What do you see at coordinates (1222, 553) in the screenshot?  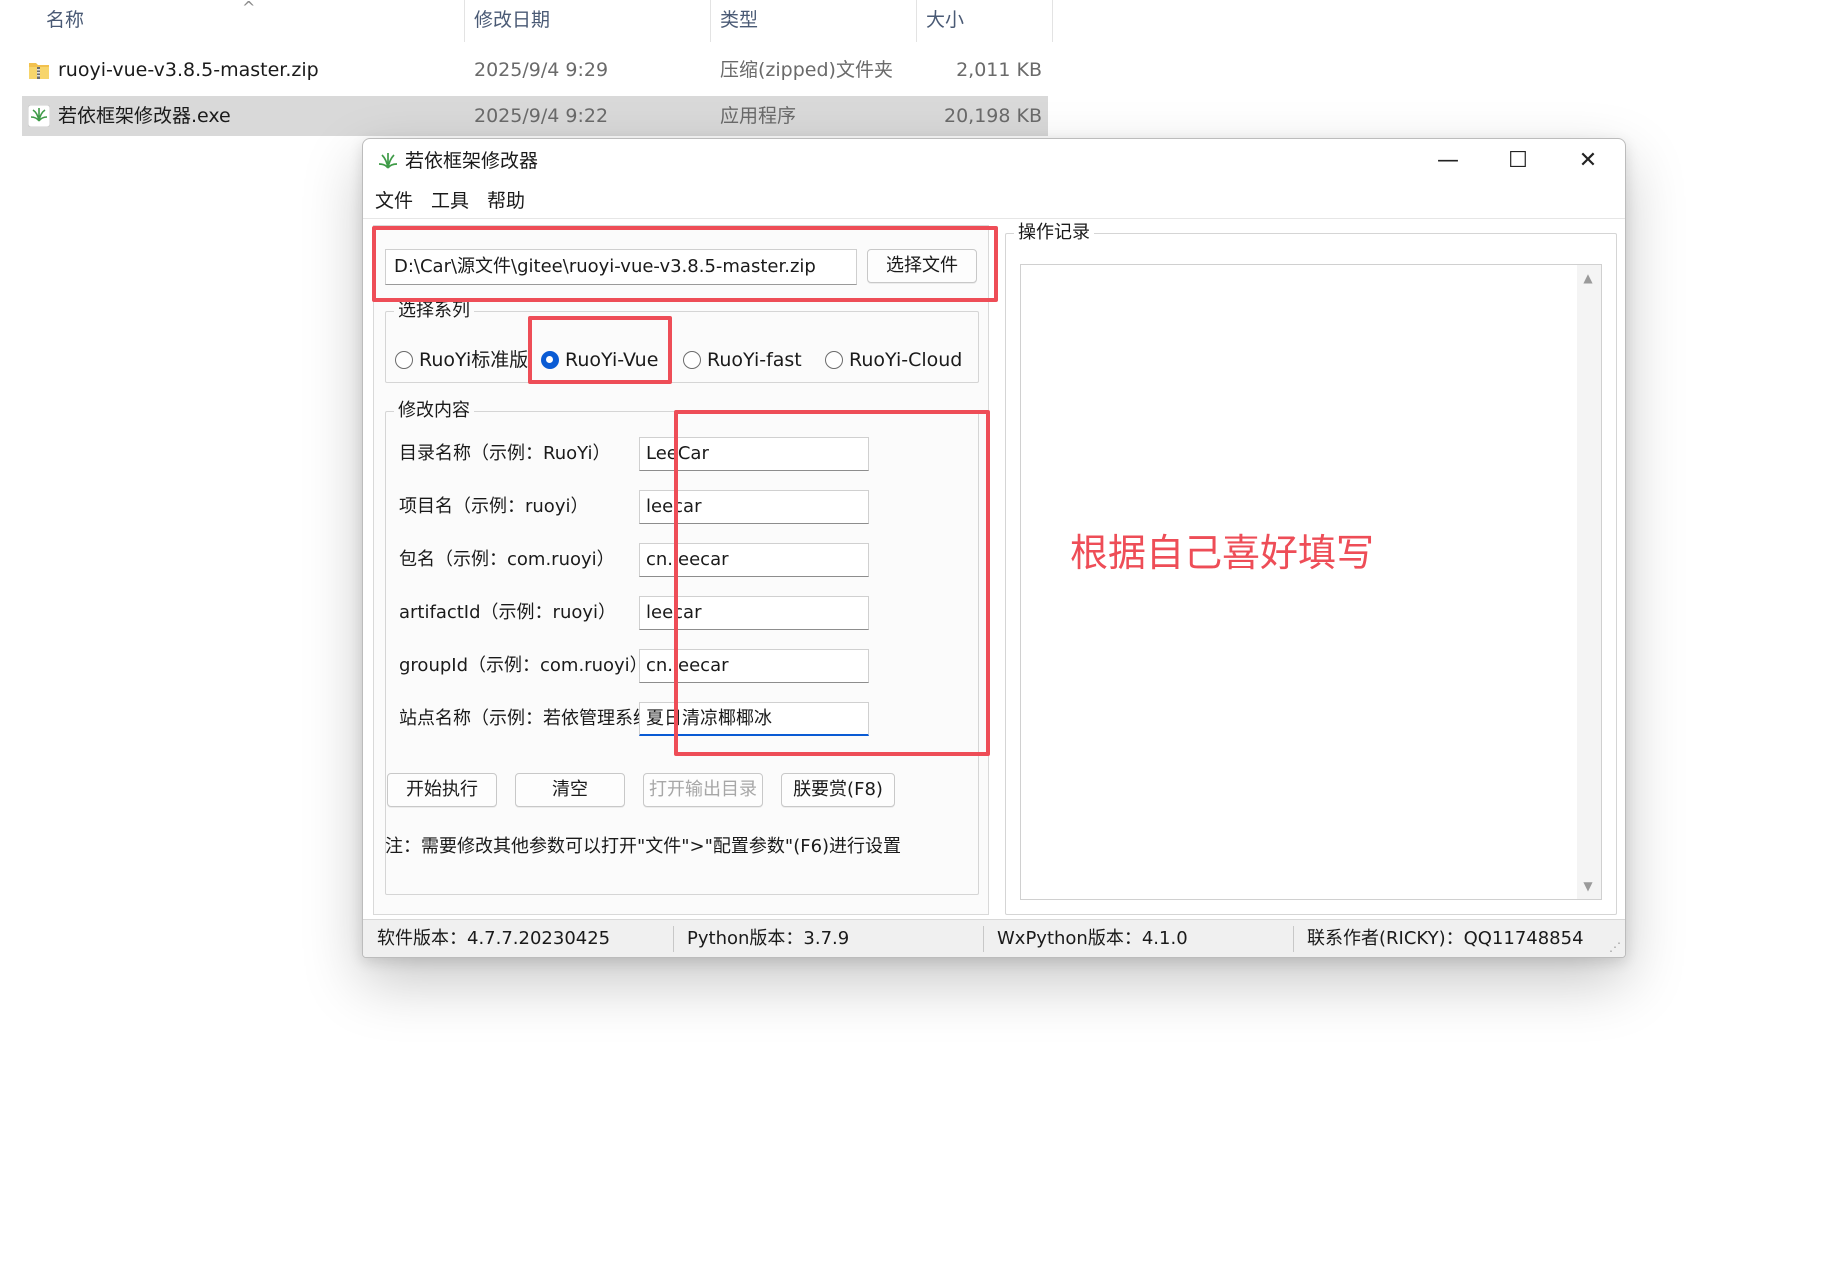 I see `annotation-text: 根据自己喜好填写` at bounding box center [1222, 553].